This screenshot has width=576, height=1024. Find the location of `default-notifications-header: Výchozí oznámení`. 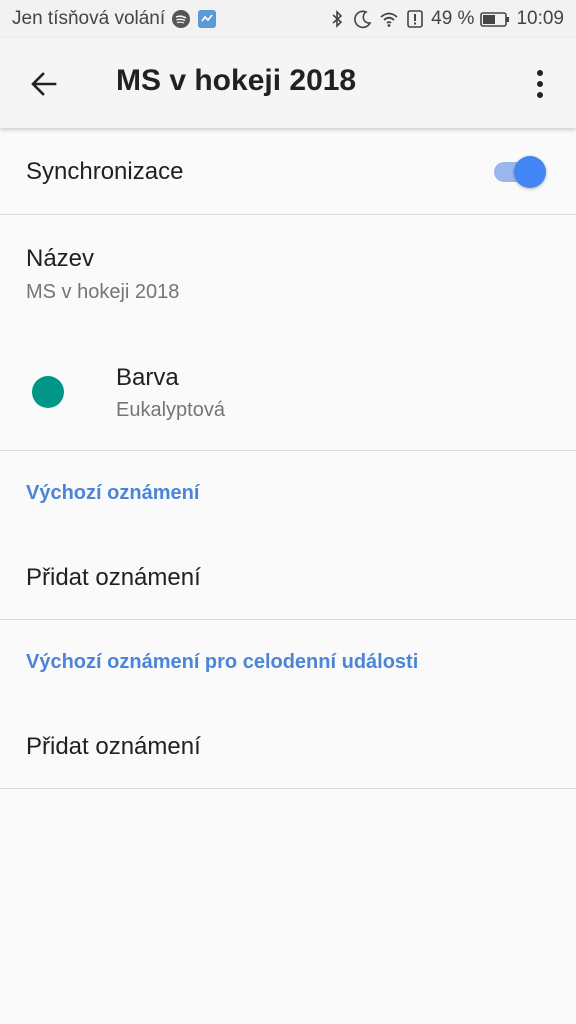

default-notifications-header: Výchozí oznámení is located at coordinates (113, 493).